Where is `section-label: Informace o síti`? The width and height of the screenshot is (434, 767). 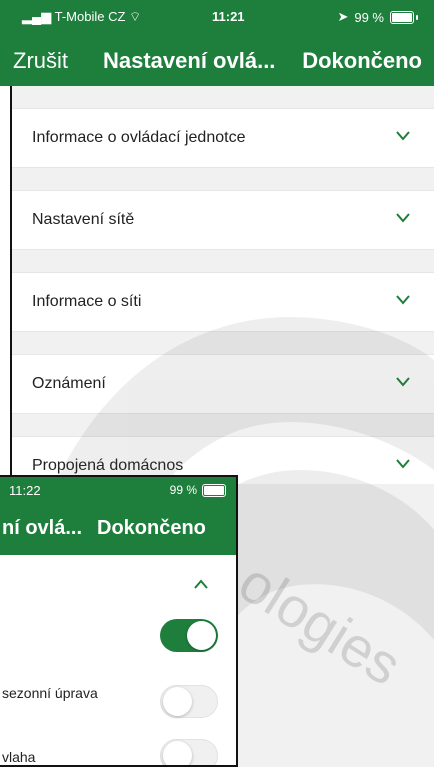 section-label: Informace o síti is located at coordinates (87, 301).